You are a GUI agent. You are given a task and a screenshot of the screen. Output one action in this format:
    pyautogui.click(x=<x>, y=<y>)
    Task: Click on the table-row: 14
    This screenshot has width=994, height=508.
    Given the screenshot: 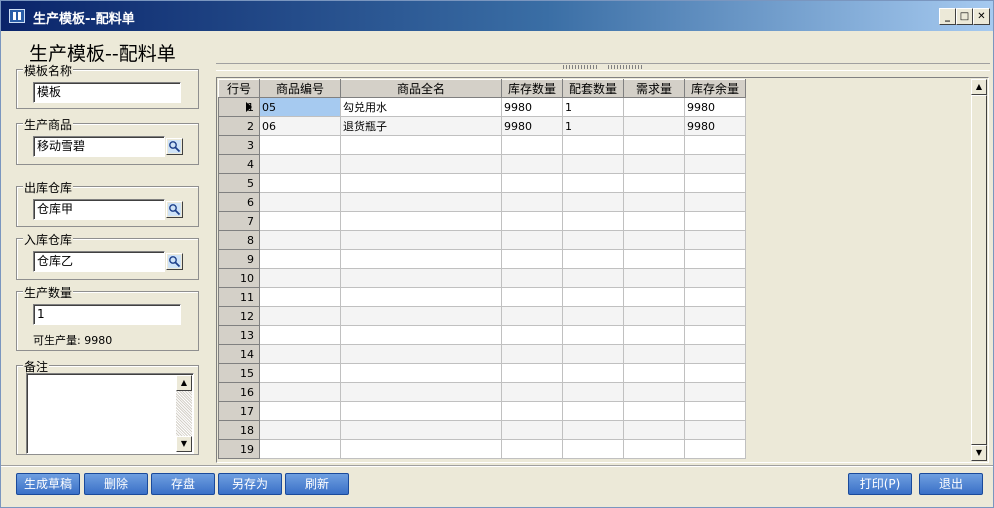 What is the action you would take?
    pyautogui.click(x=482, y=354)
    